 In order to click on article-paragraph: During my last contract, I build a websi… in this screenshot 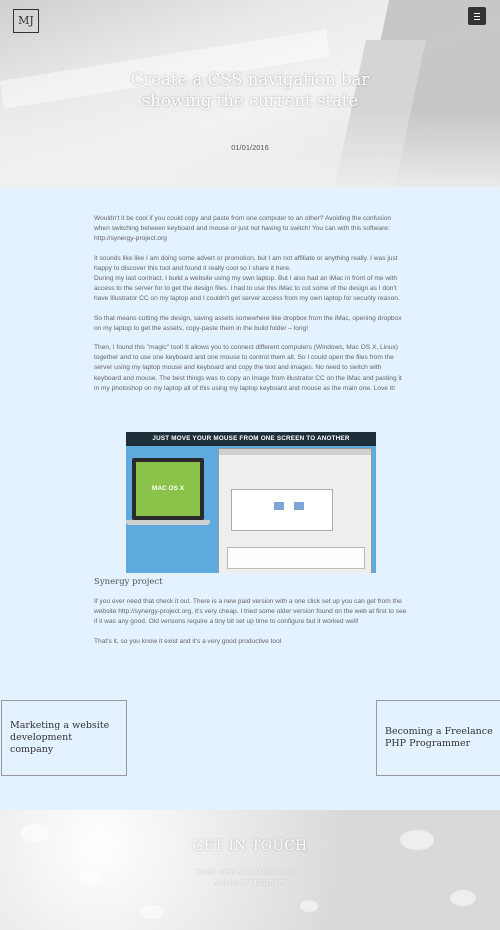, I will do `click(247, 289)`.